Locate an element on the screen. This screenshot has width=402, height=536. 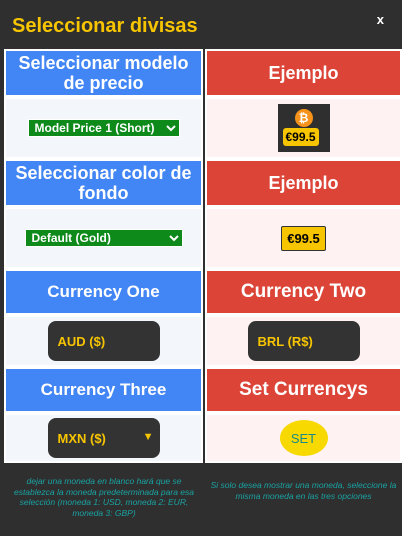
currency-three-select: MXN ($) ▼ is located at coordinates (103, 438).